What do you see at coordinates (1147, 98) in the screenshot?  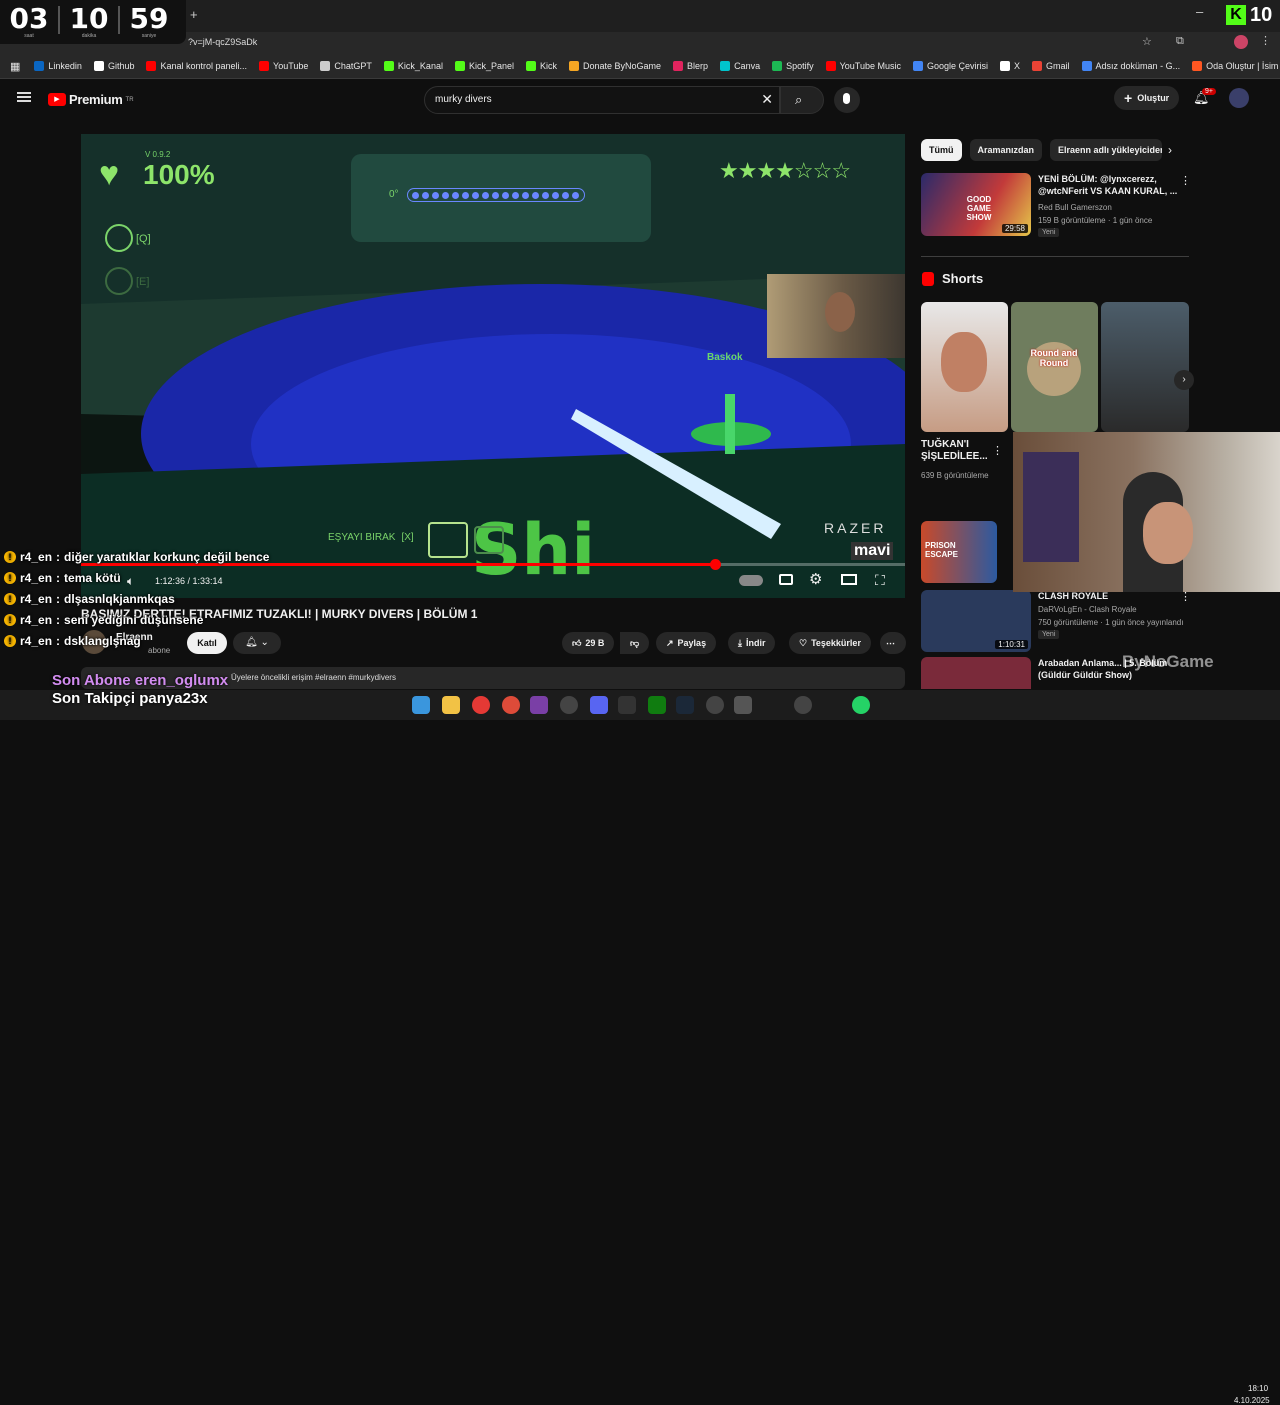 I see `create-button: + Oluştur` at bounding box center [1147, 98].